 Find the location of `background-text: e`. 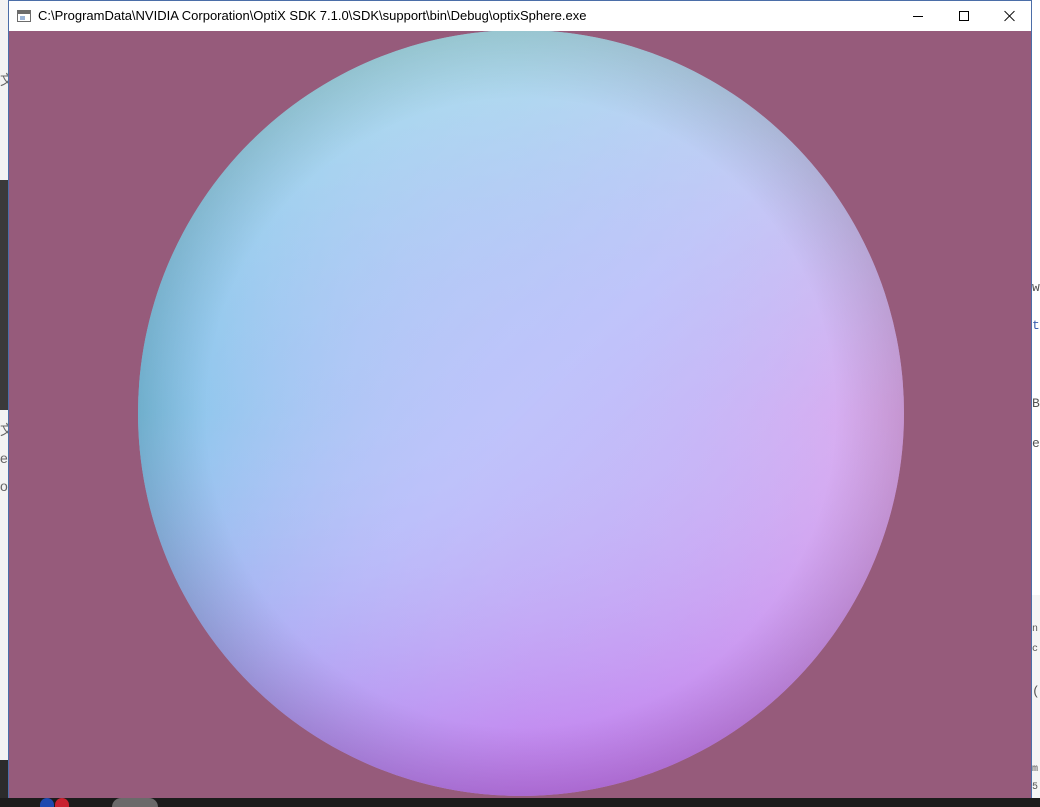

background-text: e is located at coordinates (4, 458).